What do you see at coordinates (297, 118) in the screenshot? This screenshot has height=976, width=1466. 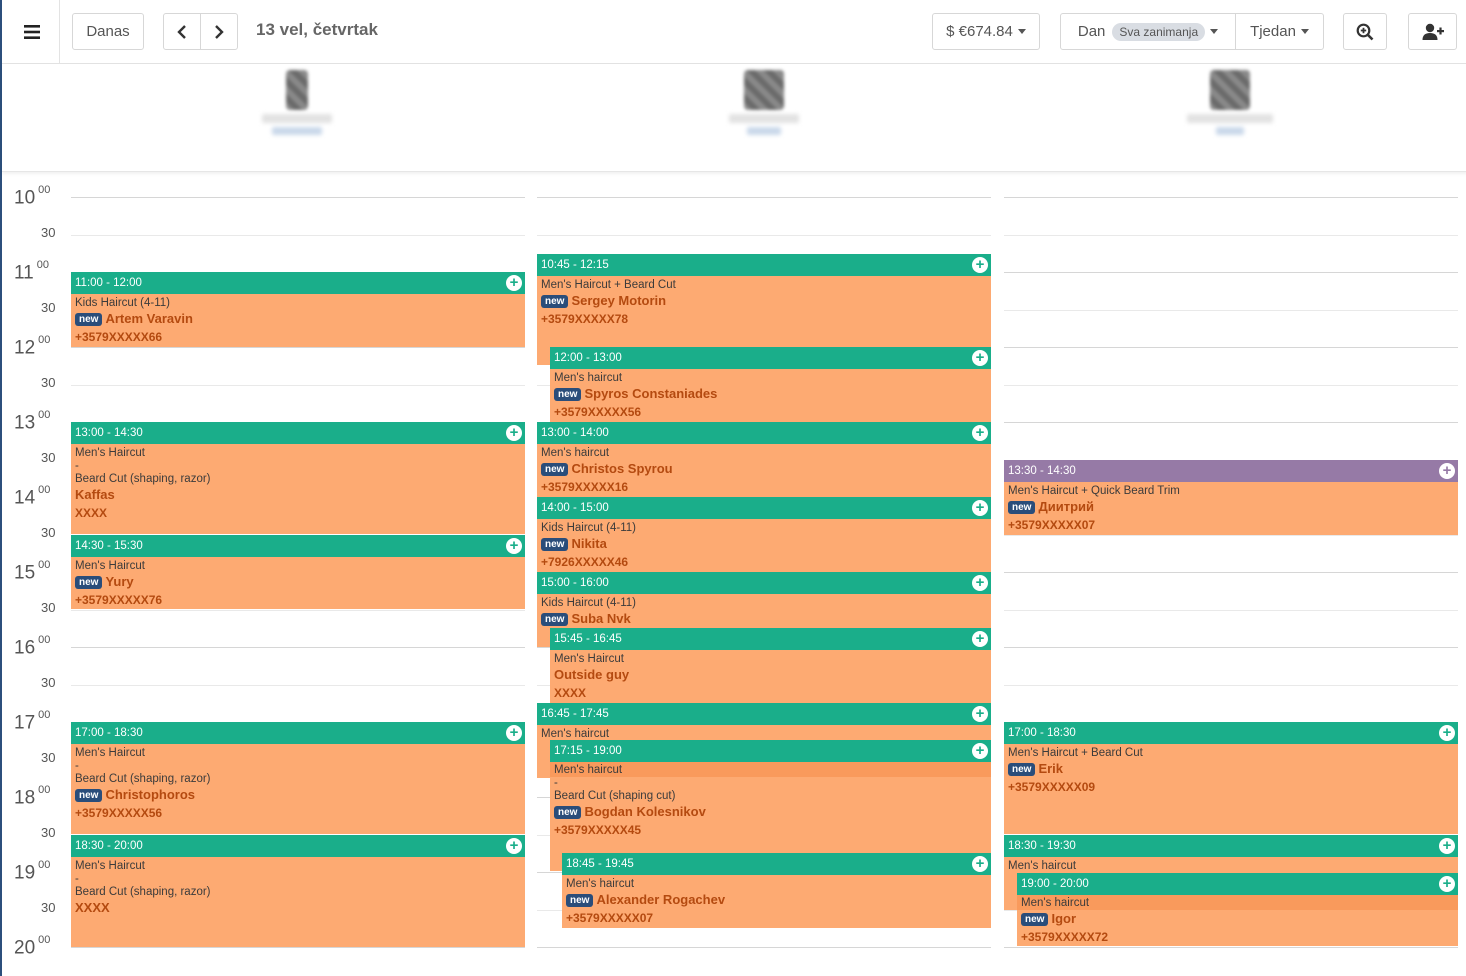 I see `staff-name` at bounding box center [297, 118].